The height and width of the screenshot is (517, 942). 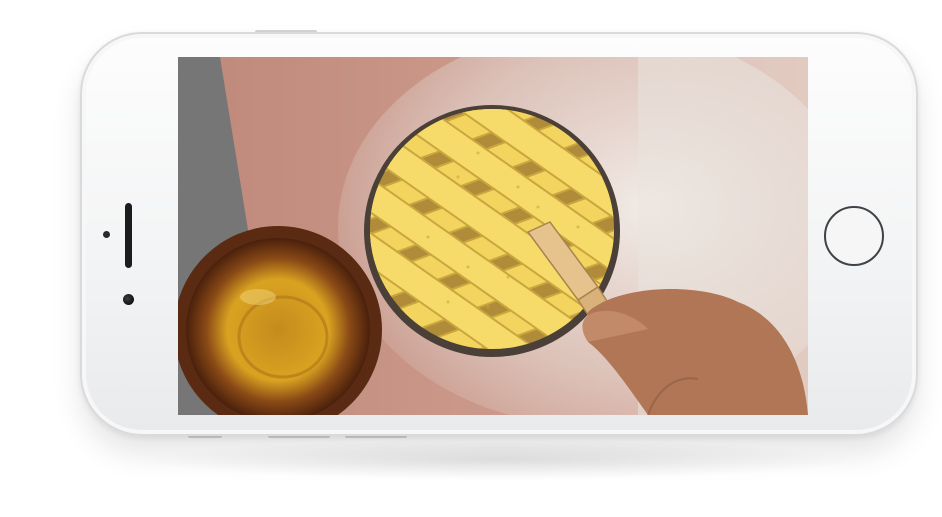 I want to click on home-button, so click(x=854, y=236).